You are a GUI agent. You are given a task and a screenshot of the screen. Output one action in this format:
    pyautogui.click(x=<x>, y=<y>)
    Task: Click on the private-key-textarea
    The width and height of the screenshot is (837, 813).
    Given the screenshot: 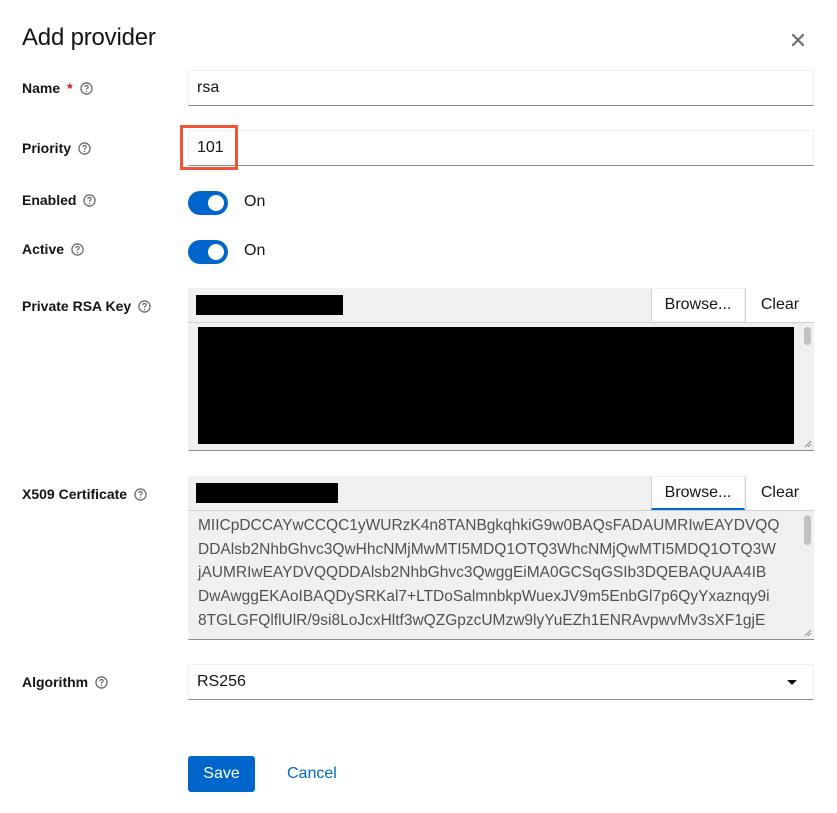 What is the action you would take?
    pyautogui.click(x=501, y=387)
    